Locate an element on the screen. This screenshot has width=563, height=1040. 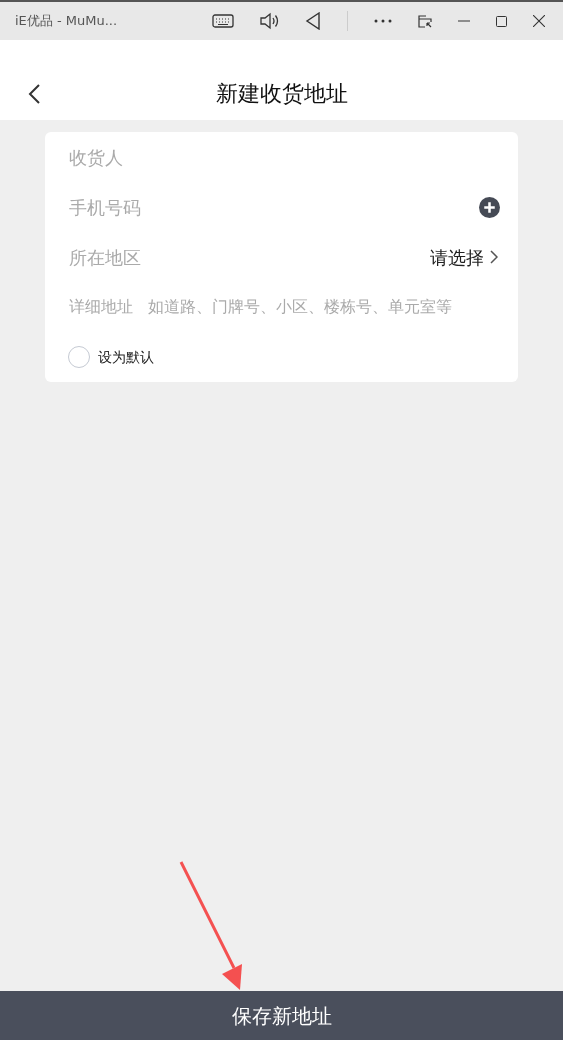
back-icon is located at coordinates (34, 94).